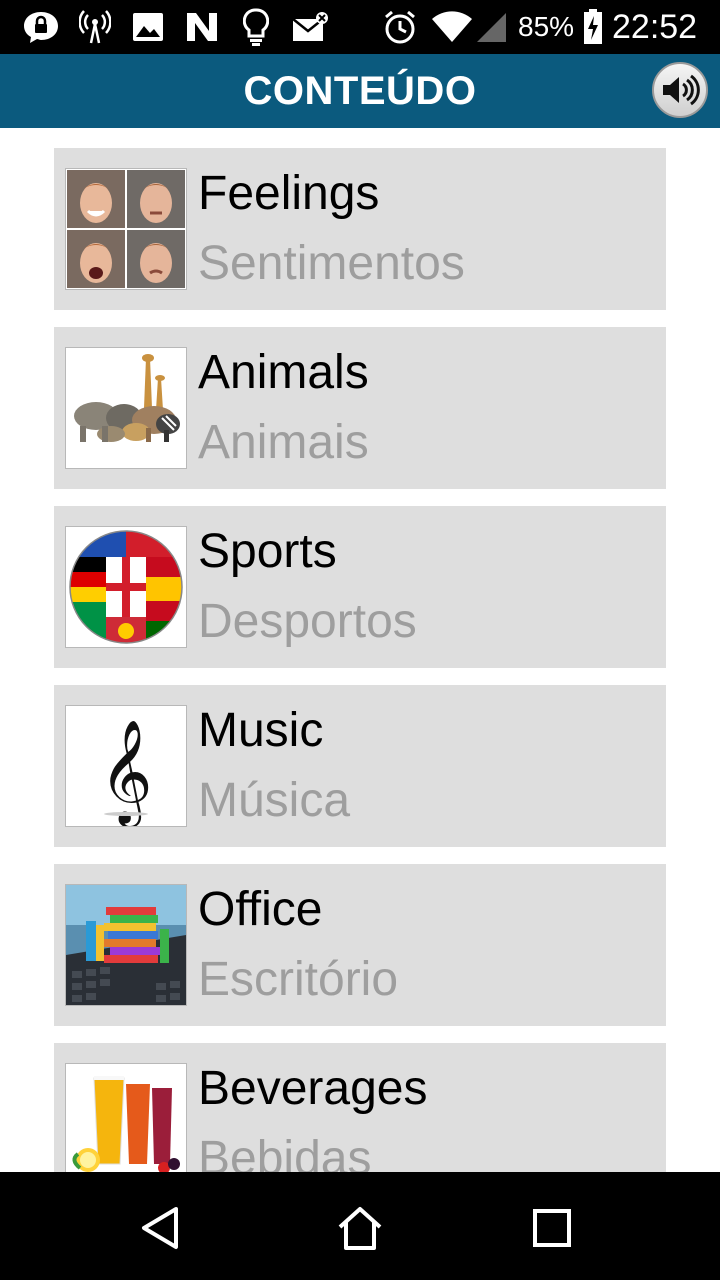  I want to click on category-item-animals: Animals Animais, so click(360, 408).